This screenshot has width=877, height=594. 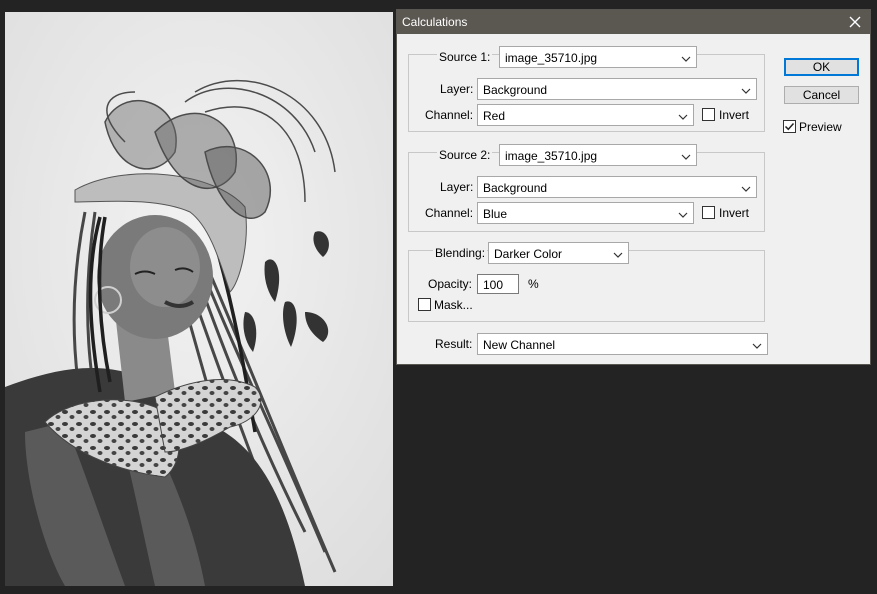 I want to click on source1-channel-select: Red, so click(x=585, y=115).